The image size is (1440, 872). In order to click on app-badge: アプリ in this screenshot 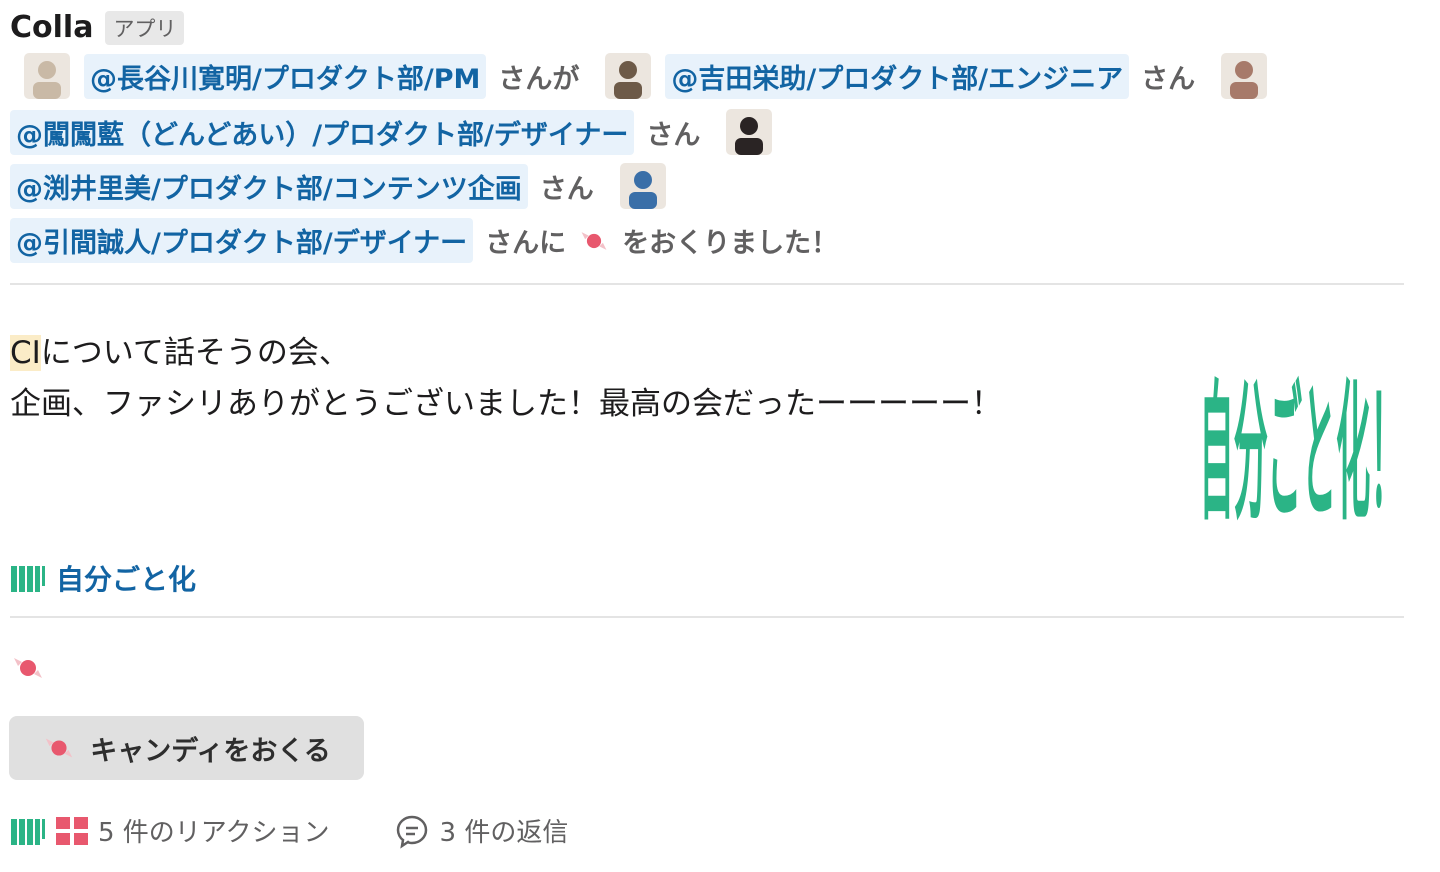, I will do `click(145, 27)`.